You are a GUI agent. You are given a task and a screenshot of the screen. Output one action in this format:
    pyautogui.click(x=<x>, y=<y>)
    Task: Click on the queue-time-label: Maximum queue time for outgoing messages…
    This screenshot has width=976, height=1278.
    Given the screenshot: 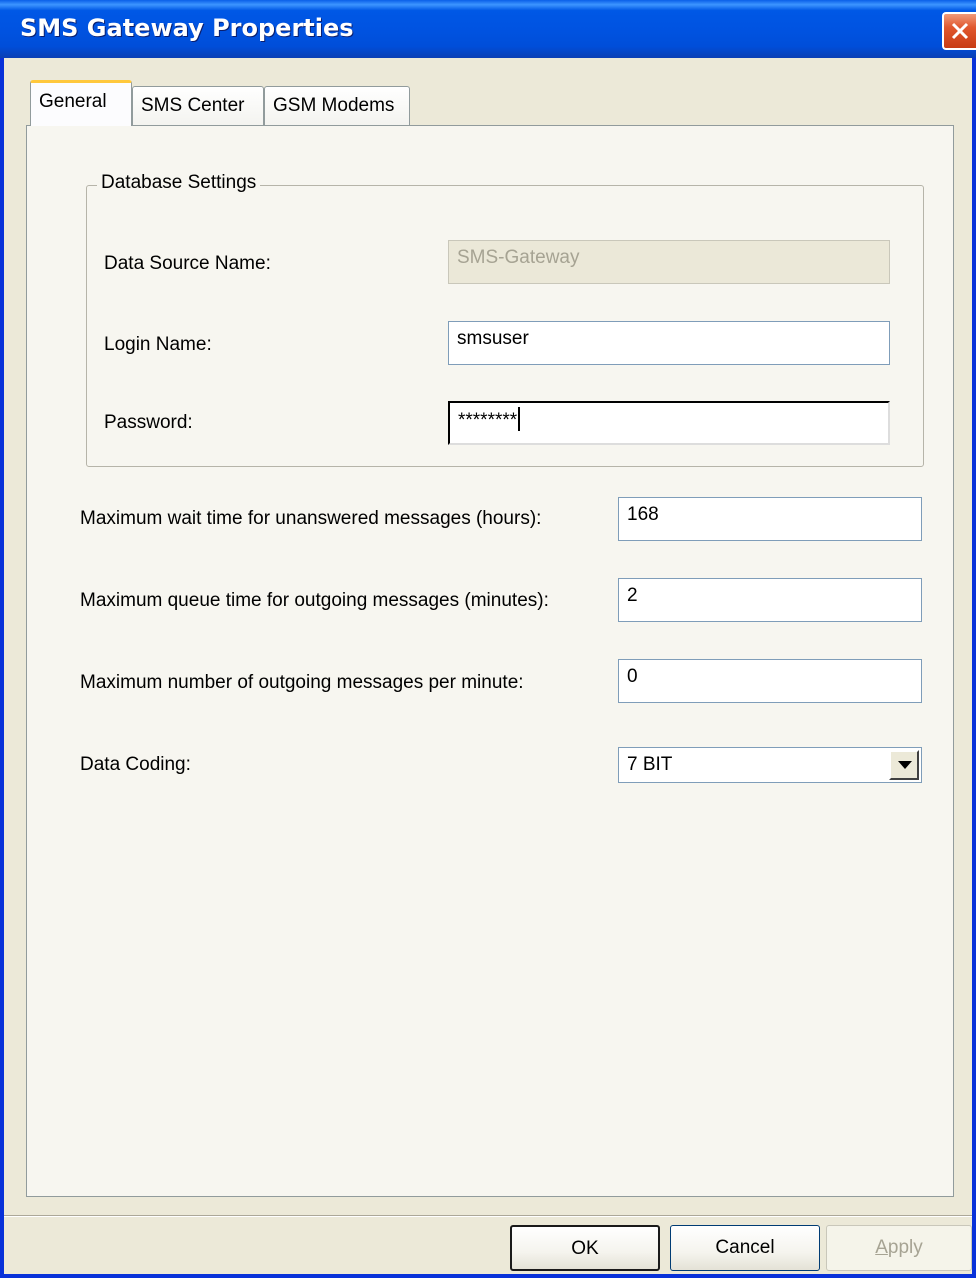 What is the action you would take?
    pyautogui.click(x=314, y=600)
    